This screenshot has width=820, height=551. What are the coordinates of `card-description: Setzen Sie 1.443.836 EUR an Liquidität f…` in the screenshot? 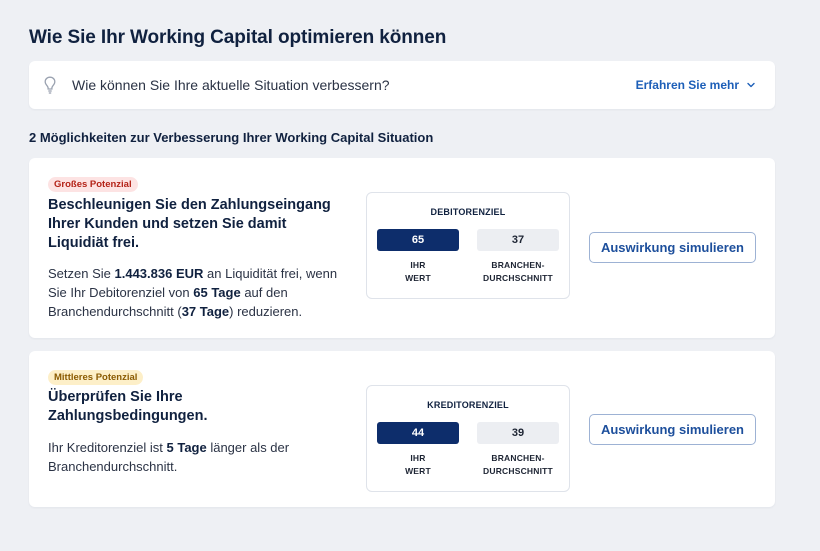 It's located at (193, 292).